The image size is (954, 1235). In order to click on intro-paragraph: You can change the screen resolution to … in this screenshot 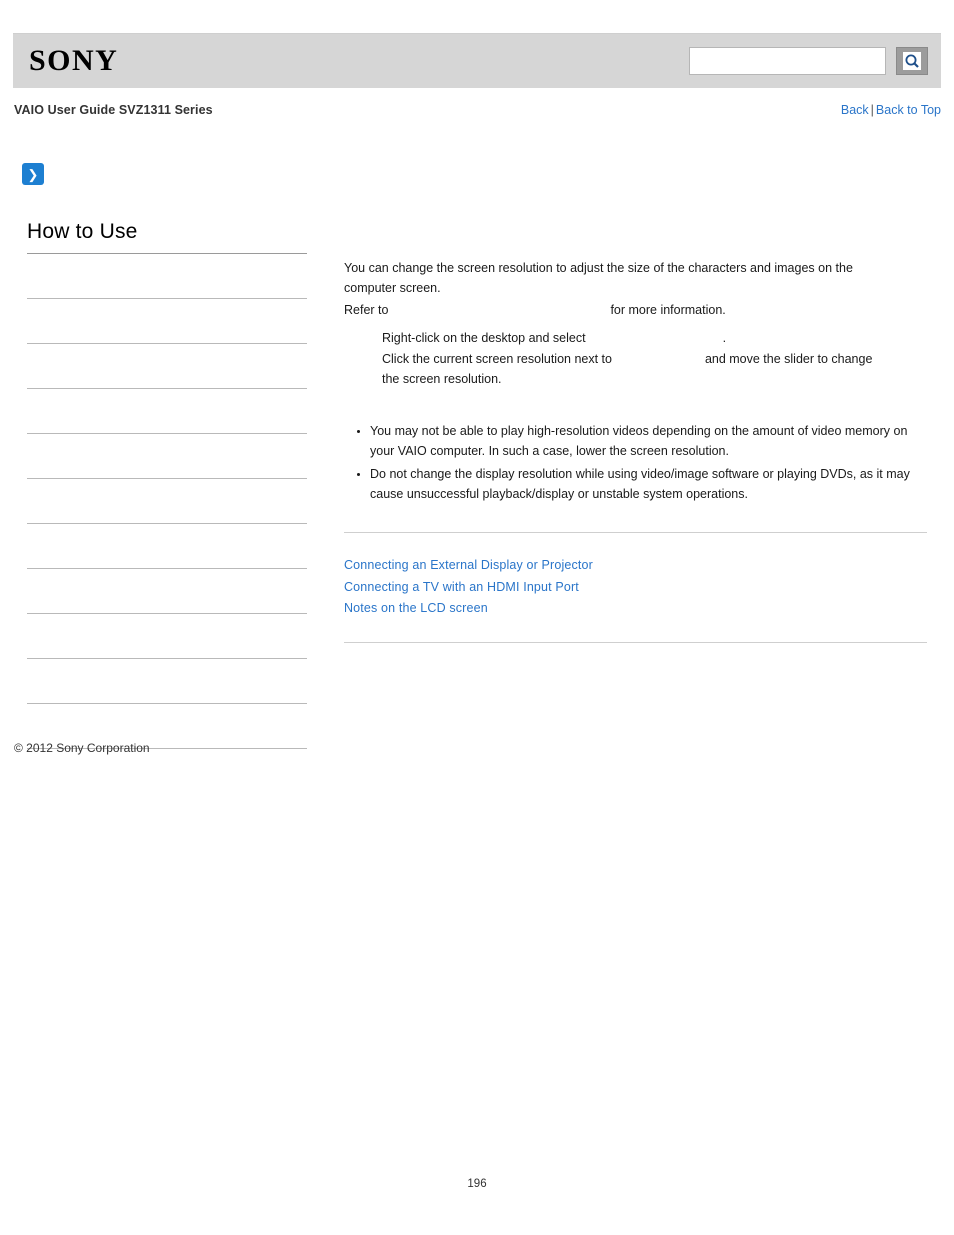, I will do `click(635, 278)`.